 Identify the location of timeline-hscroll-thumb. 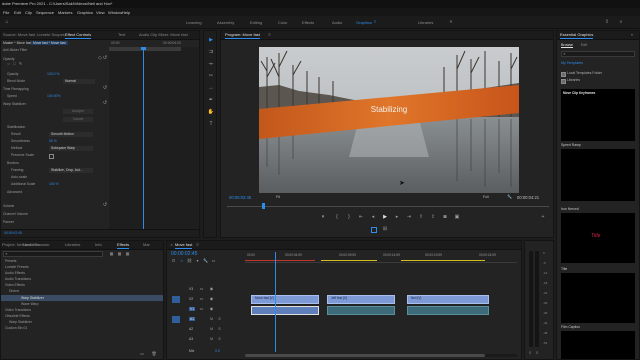
(365, 355).